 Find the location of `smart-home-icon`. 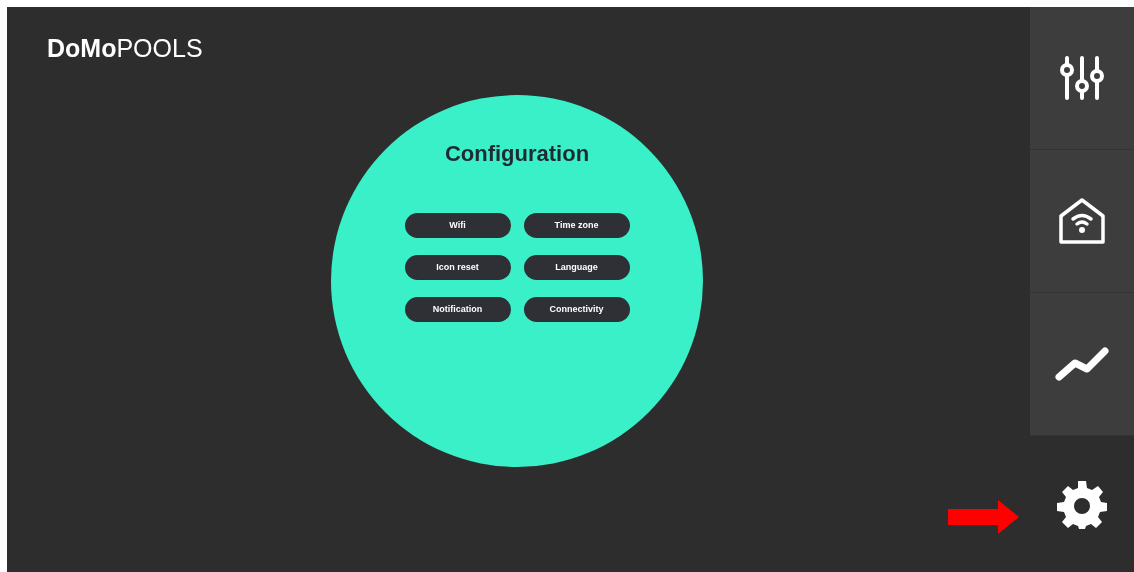

smart-home-icon is located at coordinates (1082, 221).